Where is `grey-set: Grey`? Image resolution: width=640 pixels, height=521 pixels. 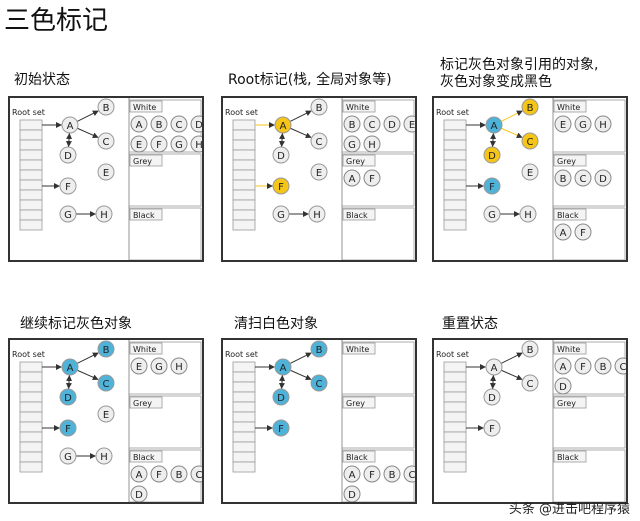 grey-set: Grey is located at coordinates (165, 180).